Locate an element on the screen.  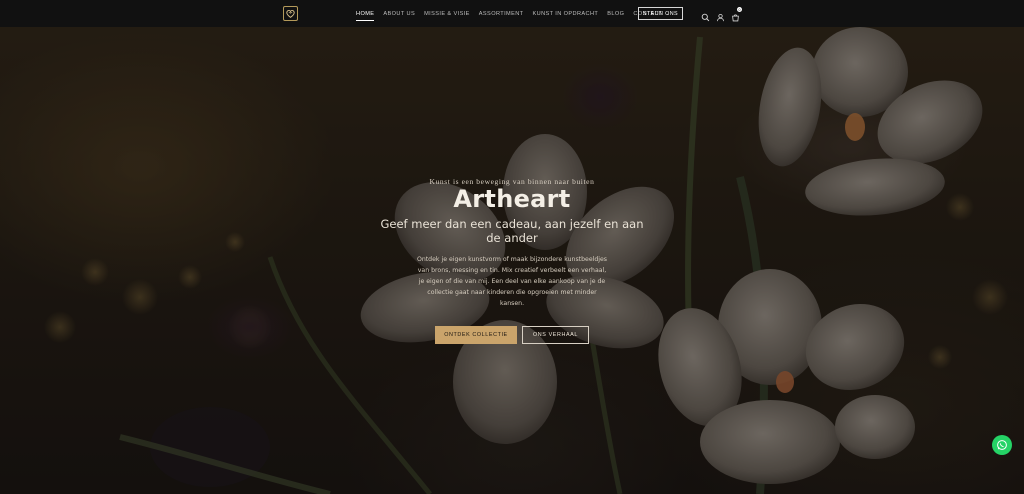
nav-item-blog: BLOG is located at coordinates (615, 14).